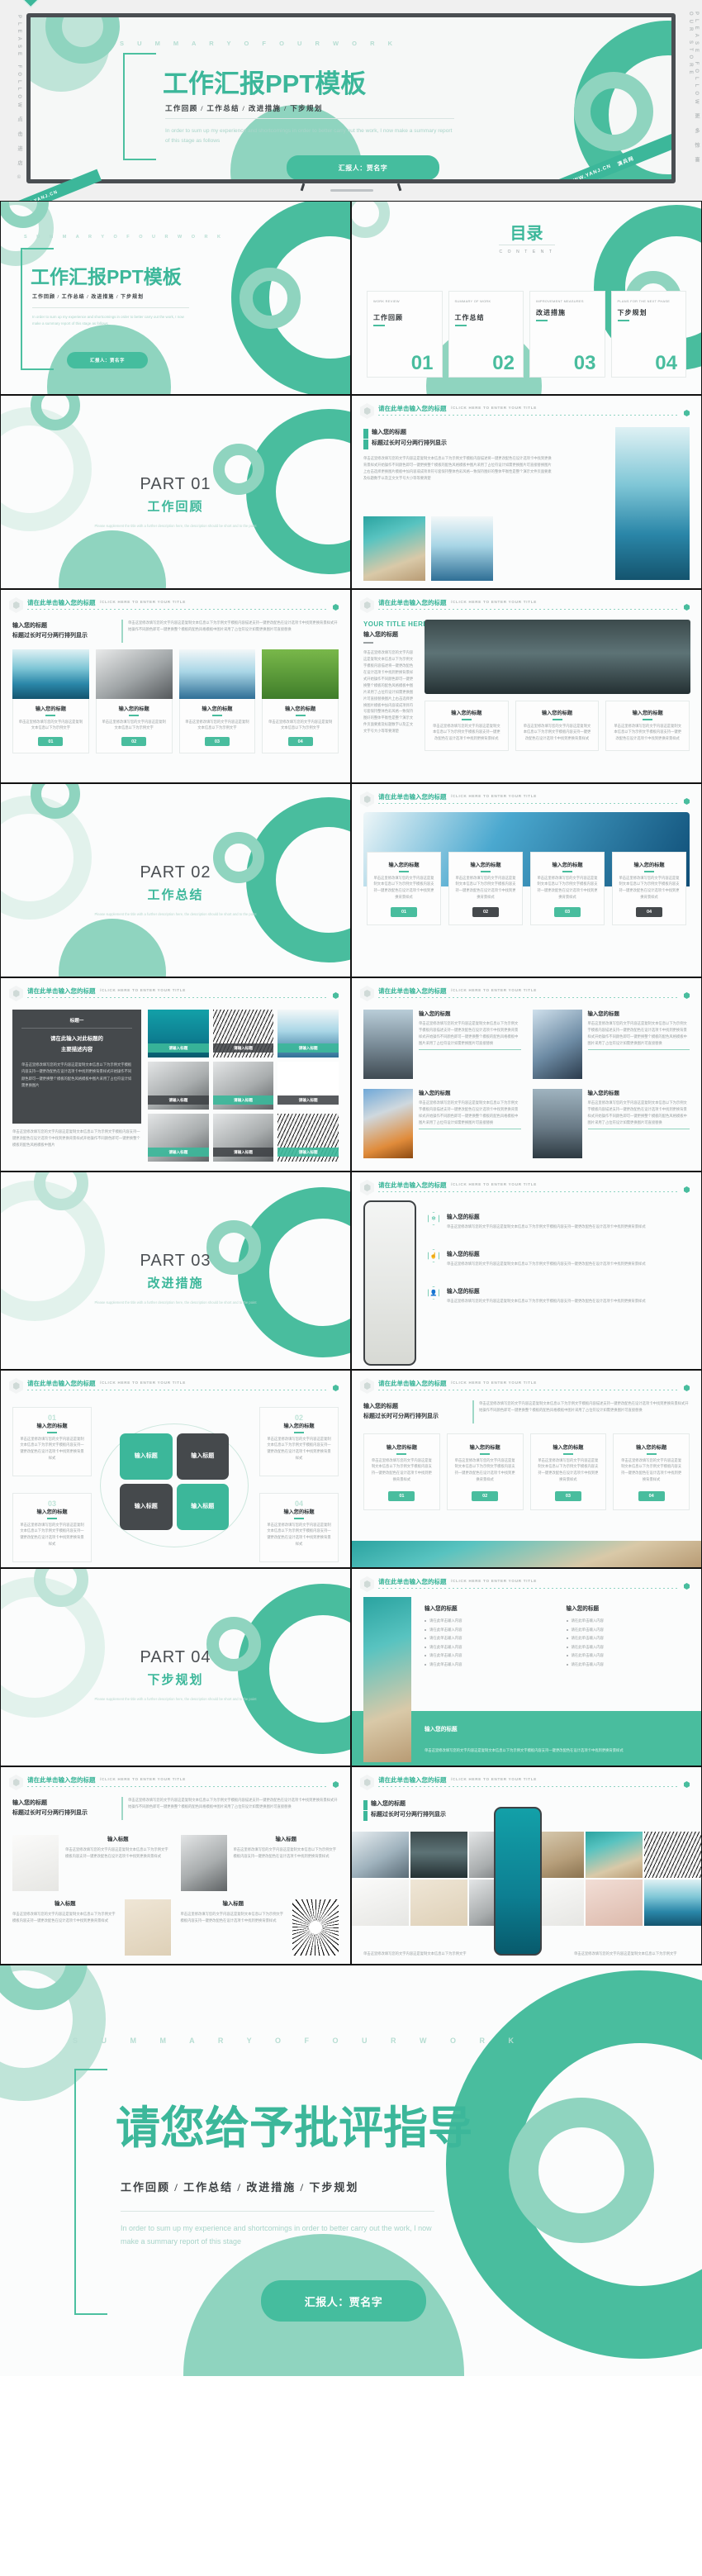  I want to click on card-body: 输入您的标题 单击这里修改填写您的文字内容这是复制文本信息以下为示例文字 04, so click(301, 726).